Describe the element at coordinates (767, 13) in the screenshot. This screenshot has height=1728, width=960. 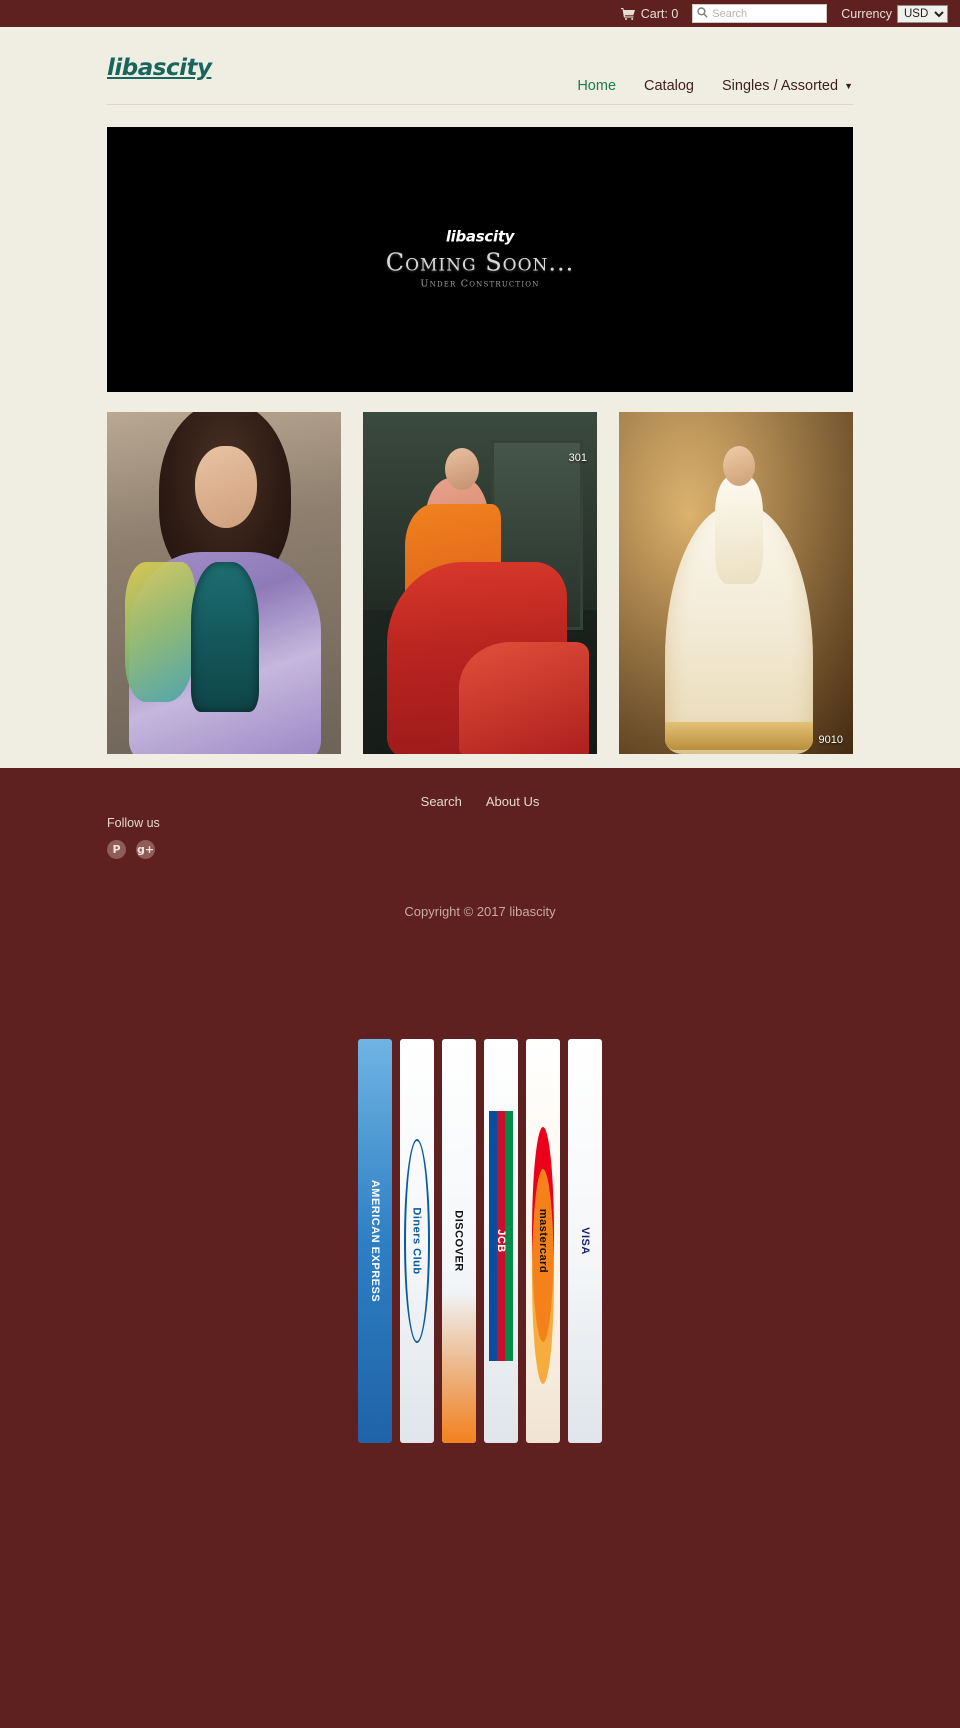
I see `search-input` at that location.